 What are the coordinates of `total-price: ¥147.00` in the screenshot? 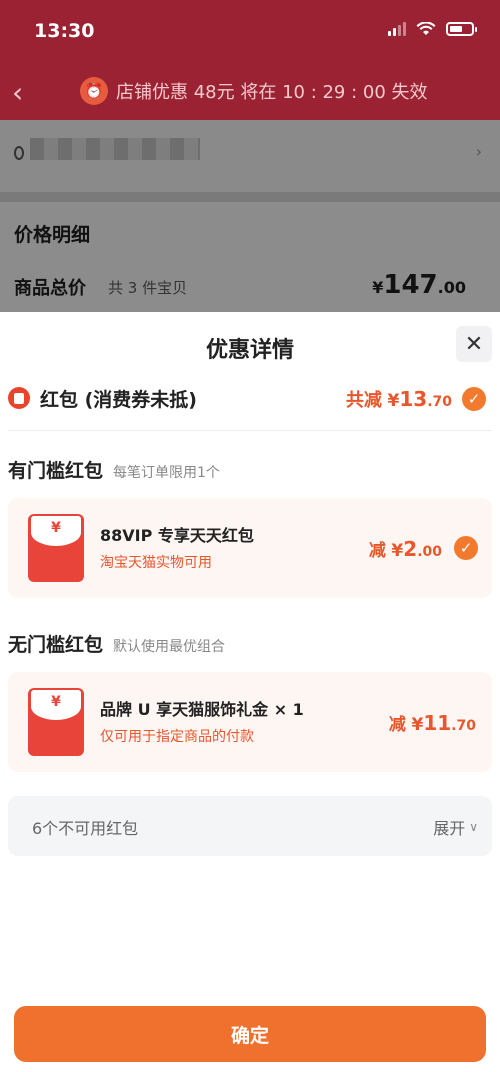 It's located at (419, 285).